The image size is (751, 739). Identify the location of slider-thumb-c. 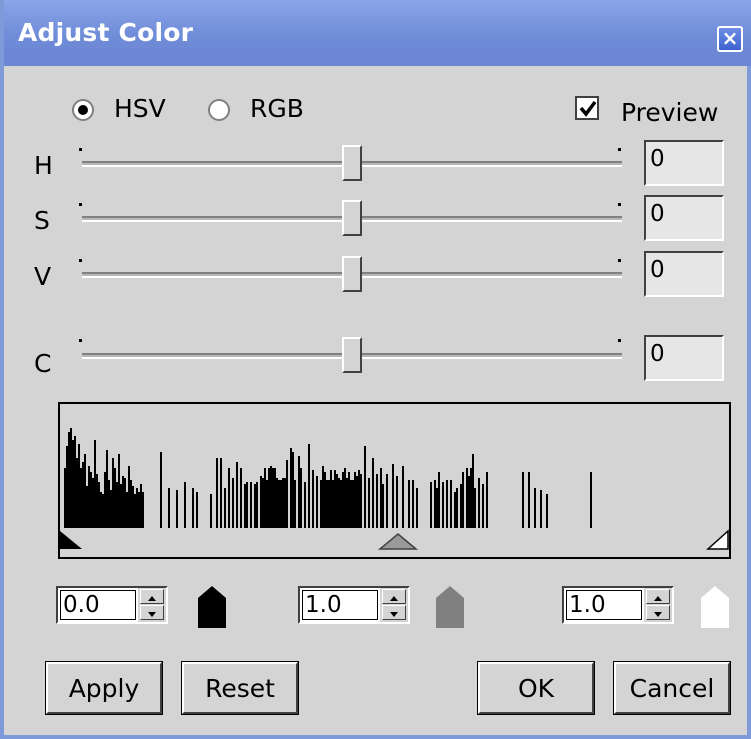
(352, 355).